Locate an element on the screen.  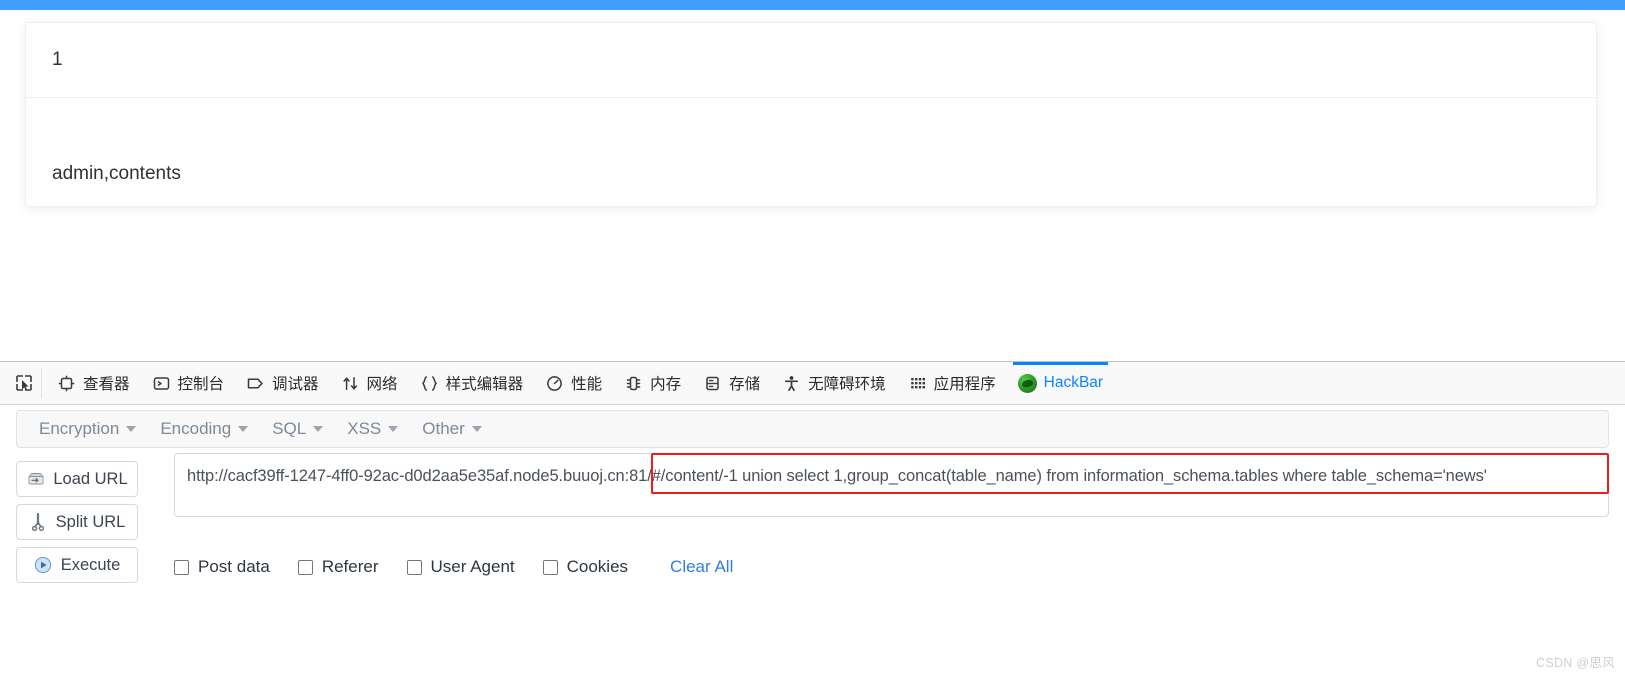
tab-performance: 性能 is located at coordinates (573, 383).